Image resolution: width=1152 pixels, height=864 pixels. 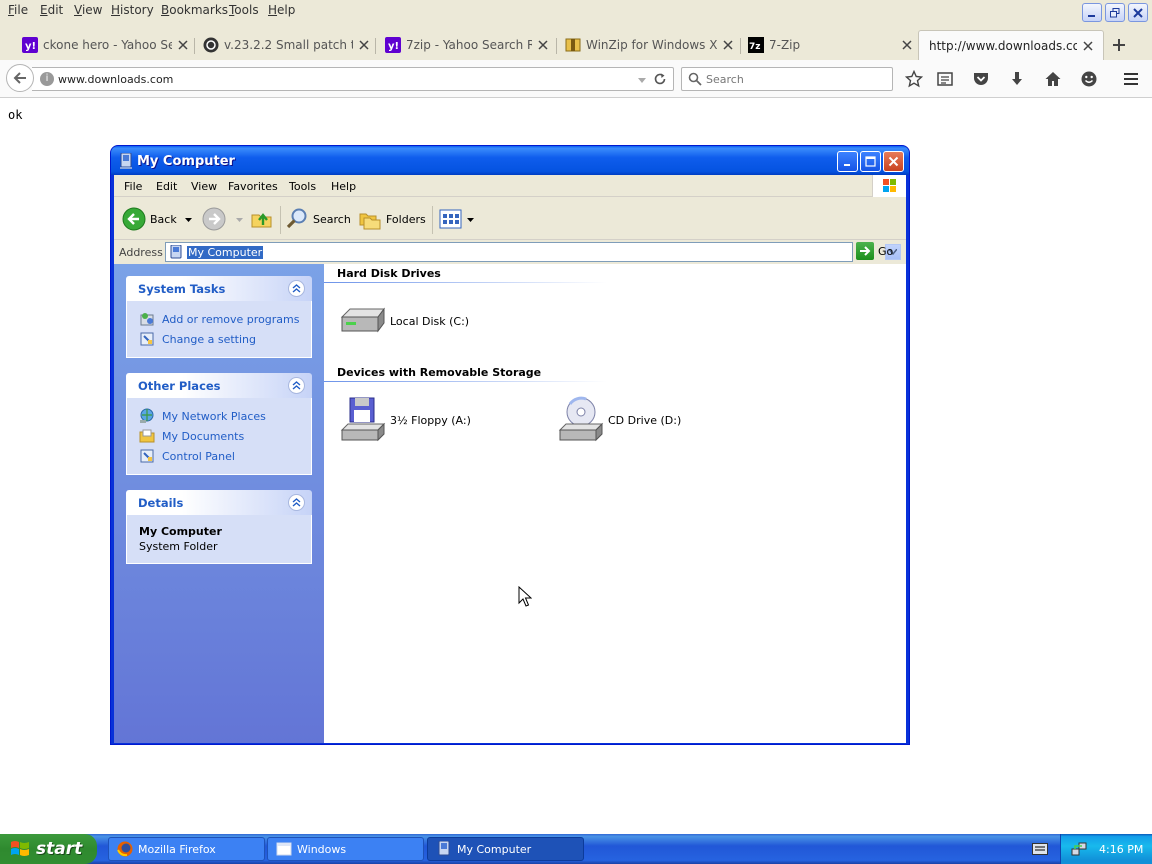 What do you see at coordinates (1040, 849) in the screenshot?
I see `keyboard-icon` at bounding box center [1040, 849].